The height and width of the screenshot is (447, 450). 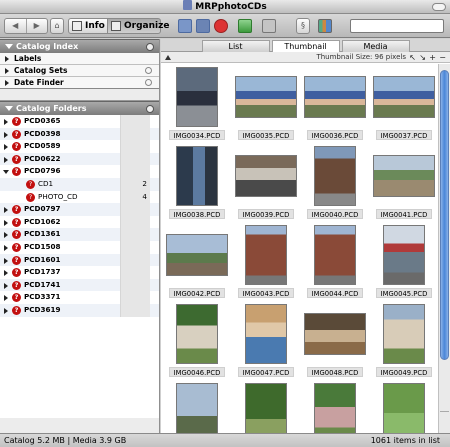 What do you see at coordinates (422, 57) in the screenshot?
I see `collapse-icon: ↘` at bounding box center [422, 57].